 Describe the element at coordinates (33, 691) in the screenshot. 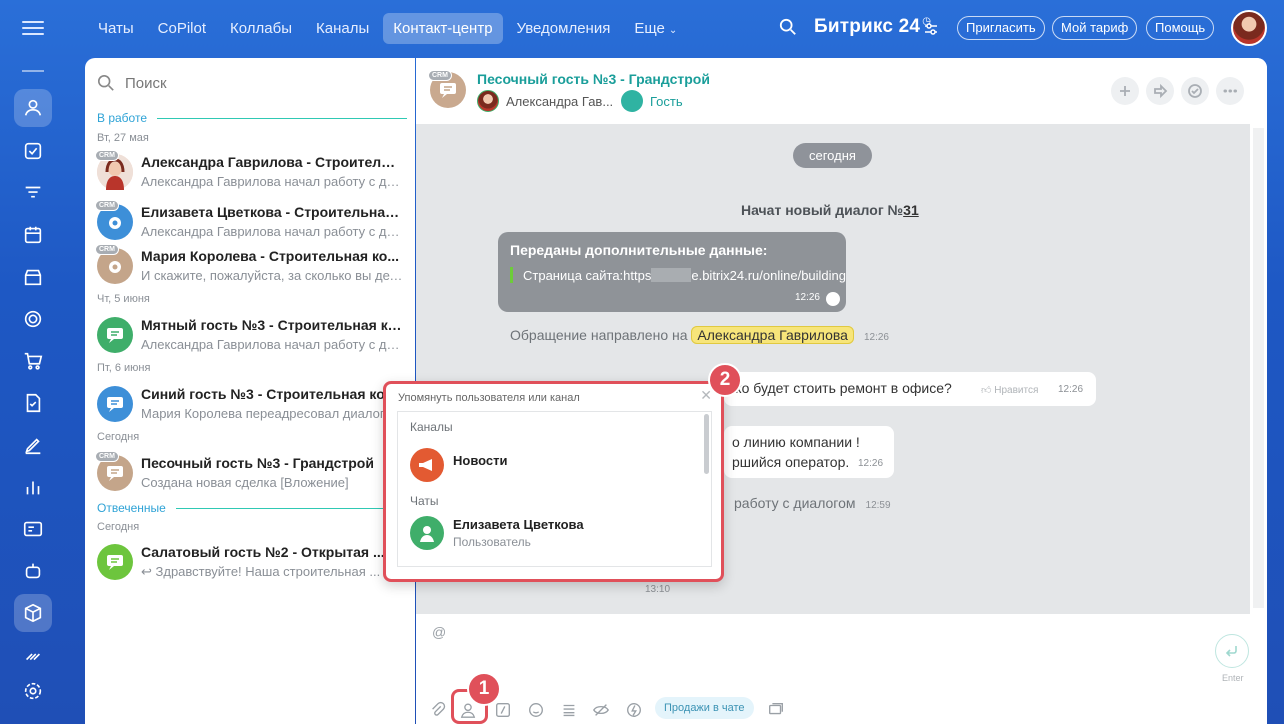

I see `settings-icon` at that location.